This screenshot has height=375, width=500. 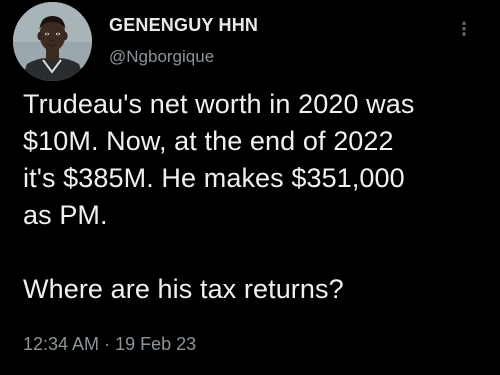 What do you see at coordinates (183, 289) in the screenshot?
I see `tweet-line: Where are his tax returns?` at bounding box center [183, 289].